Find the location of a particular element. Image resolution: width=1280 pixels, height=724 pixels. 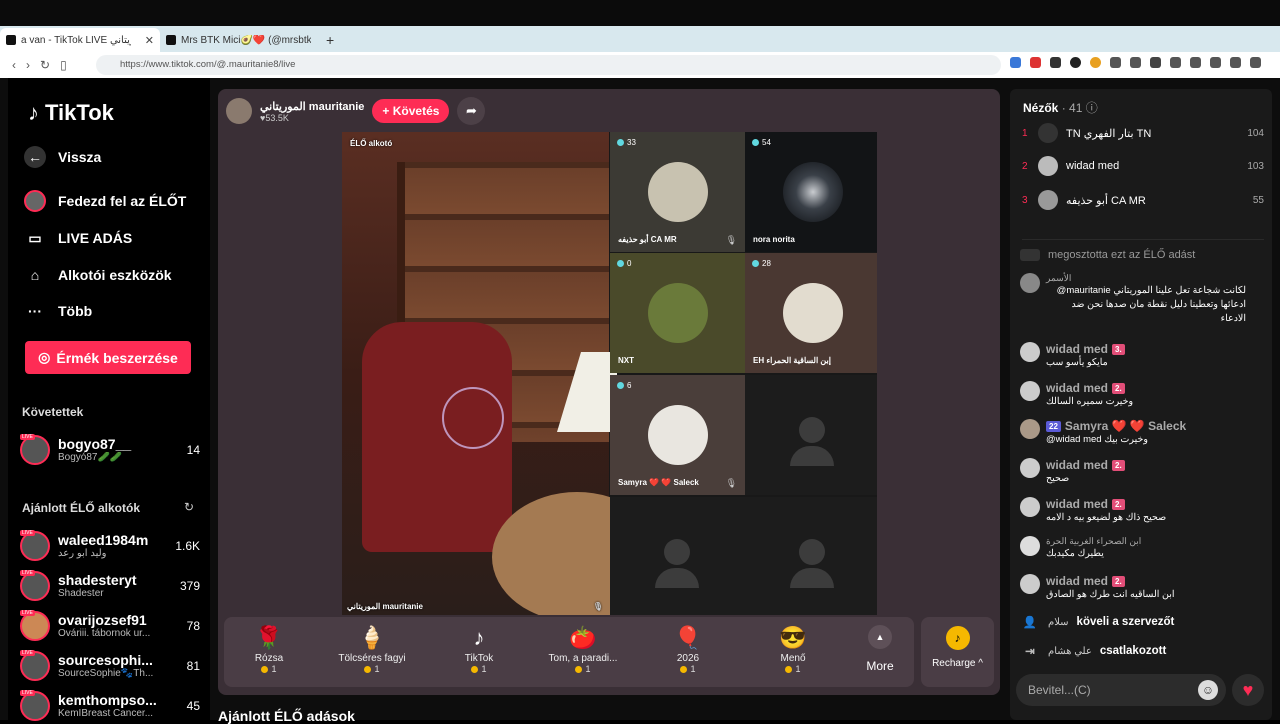

guest-slot: 0 NXT is located at coordinates (677, 313).